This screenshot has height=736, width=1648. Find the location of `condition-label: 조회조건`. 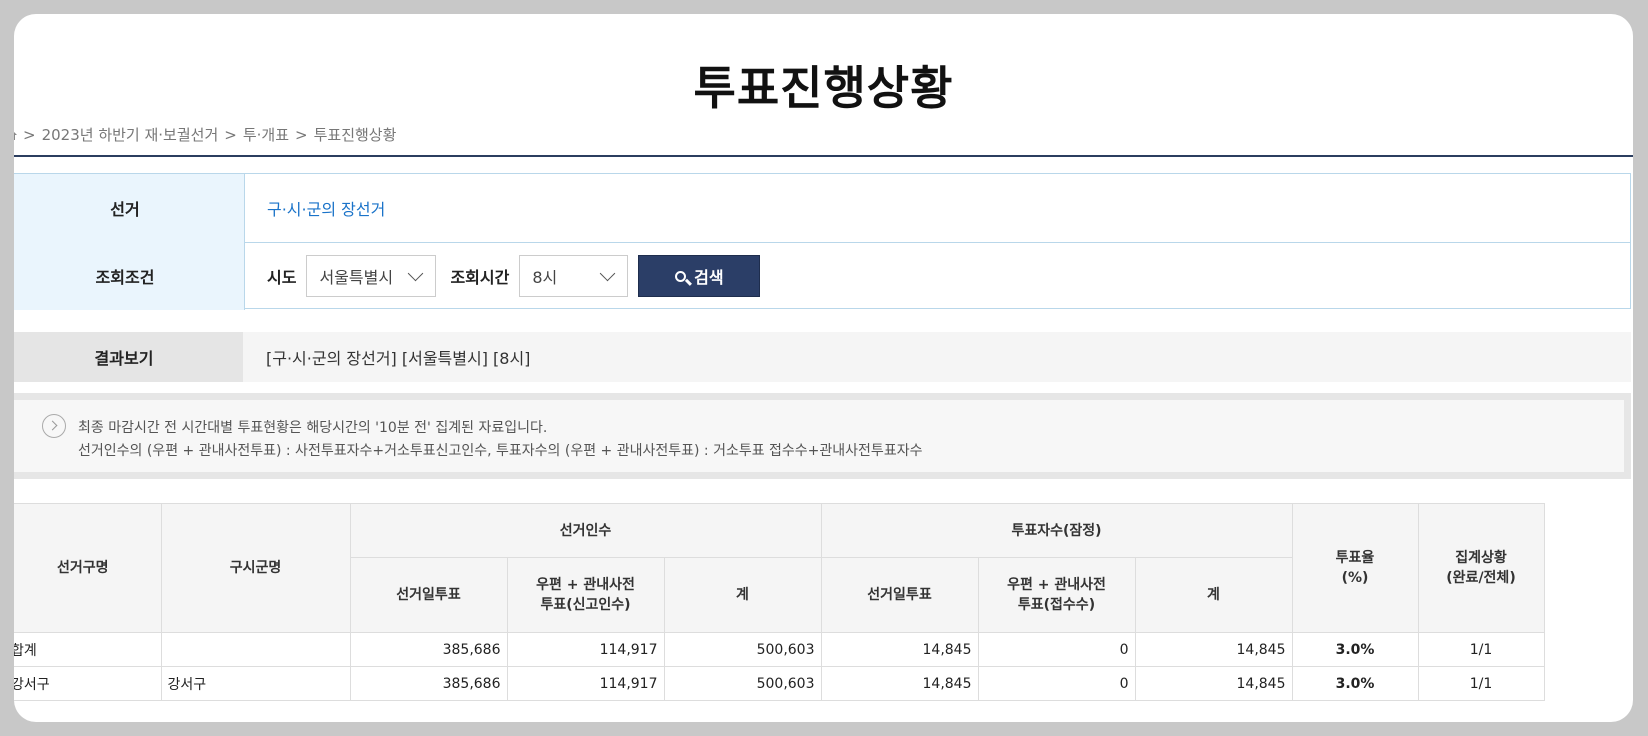

condition-label: 조회조건 is located at coordinates (129, 276).